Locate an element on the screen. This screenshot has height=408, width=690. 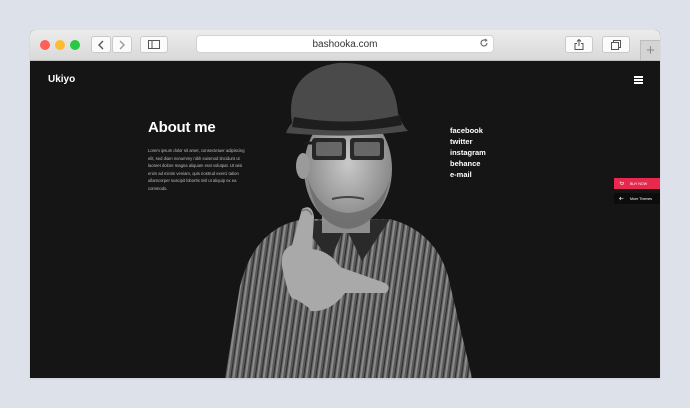
social-link-behance: behance is located at coordinates (468, 163).